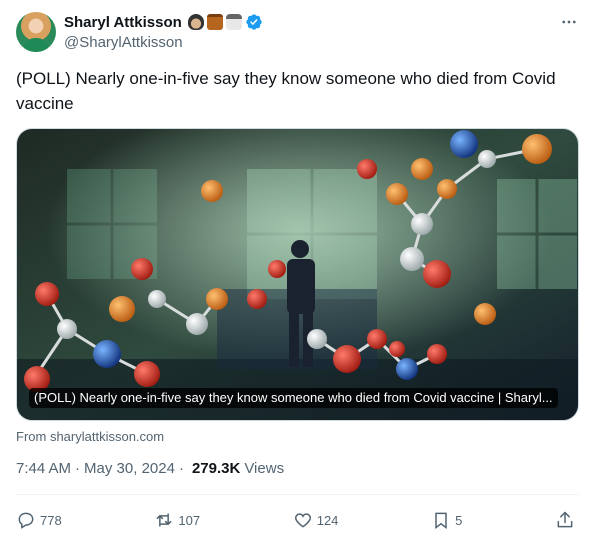 The width and height of the screenshot is (595, 542). I want to click on tweet-date: May 30, 2024, so click(129, 468).